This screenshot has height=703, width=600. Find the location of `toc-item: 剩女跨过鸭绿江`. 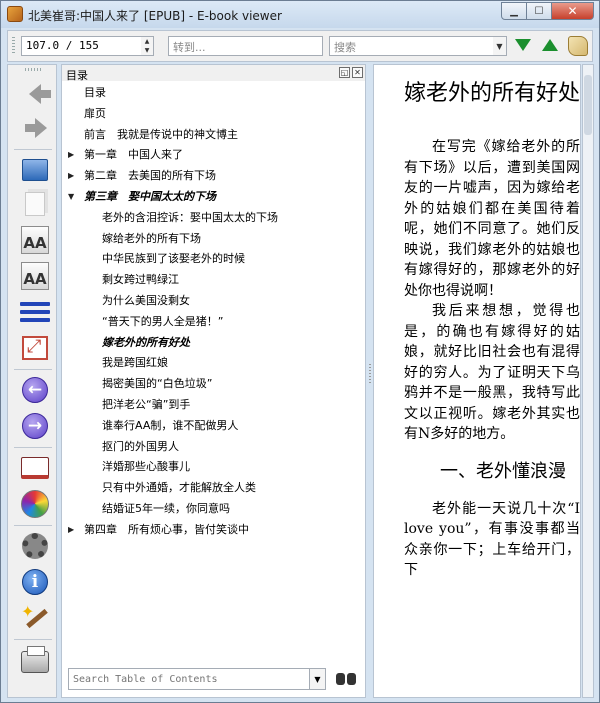

toc-item: 剩女跨过鸭绿江 is located at coordinates (213, 280).